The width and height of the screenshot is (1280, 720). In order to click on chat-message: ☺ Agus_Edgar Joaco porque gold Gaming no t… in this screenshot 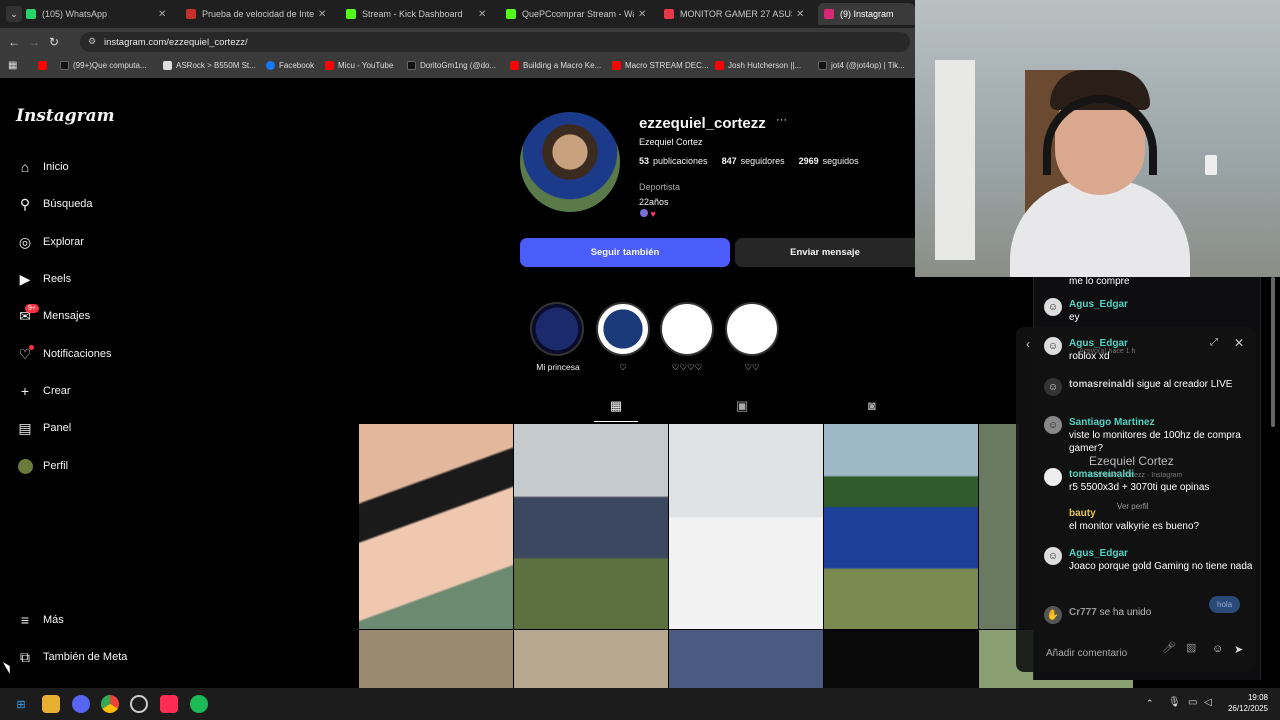, I will do `click(1150, 560)`.